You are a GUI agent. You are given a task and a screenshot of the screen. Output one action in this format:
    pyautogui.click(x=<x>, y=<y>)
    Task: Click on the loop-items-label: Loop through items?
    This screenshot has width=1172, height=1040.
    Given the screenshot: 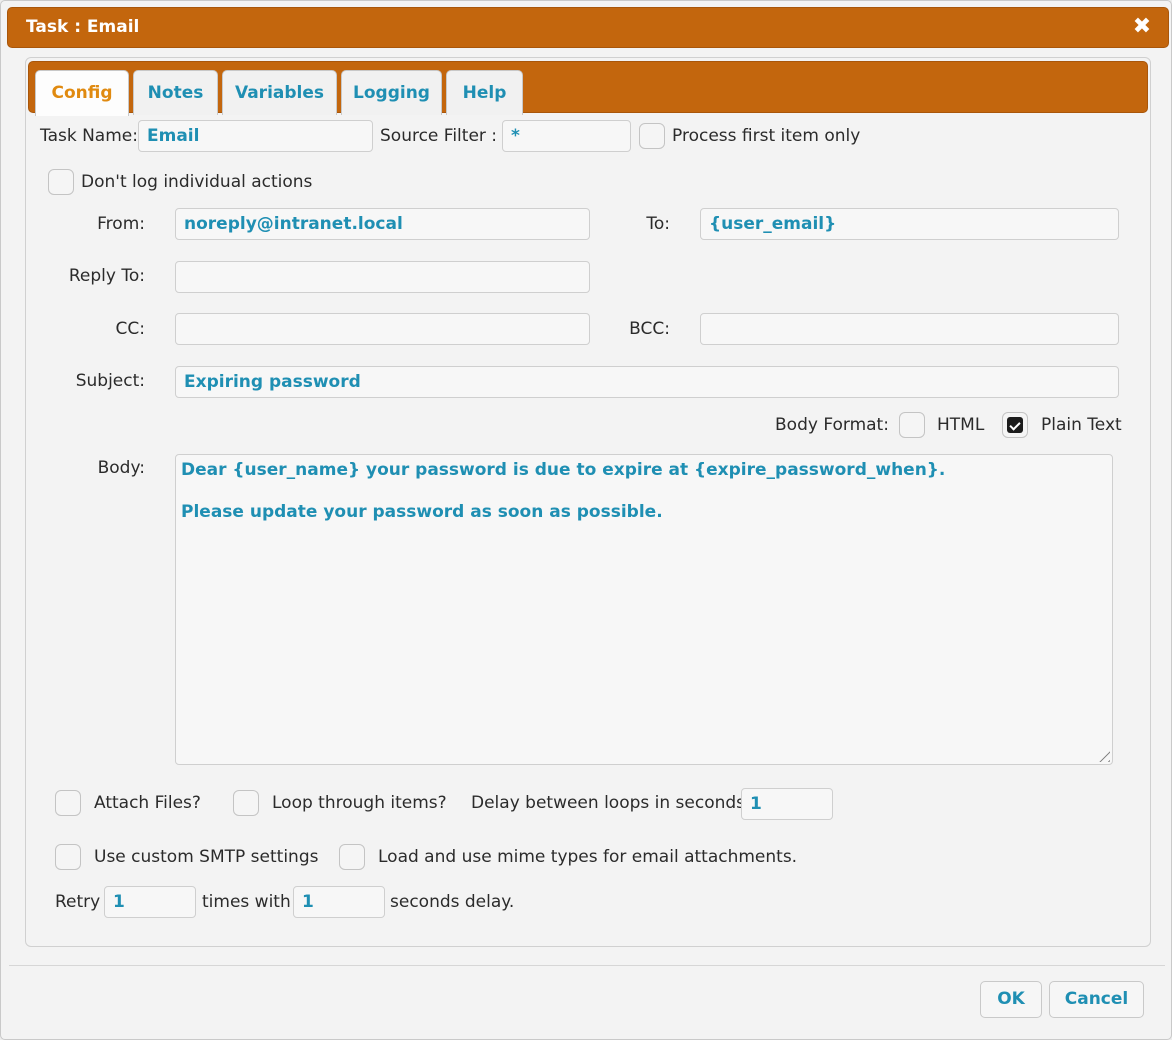 What is the action you would take?
    pyautogui.click(x=359, y=803)
    